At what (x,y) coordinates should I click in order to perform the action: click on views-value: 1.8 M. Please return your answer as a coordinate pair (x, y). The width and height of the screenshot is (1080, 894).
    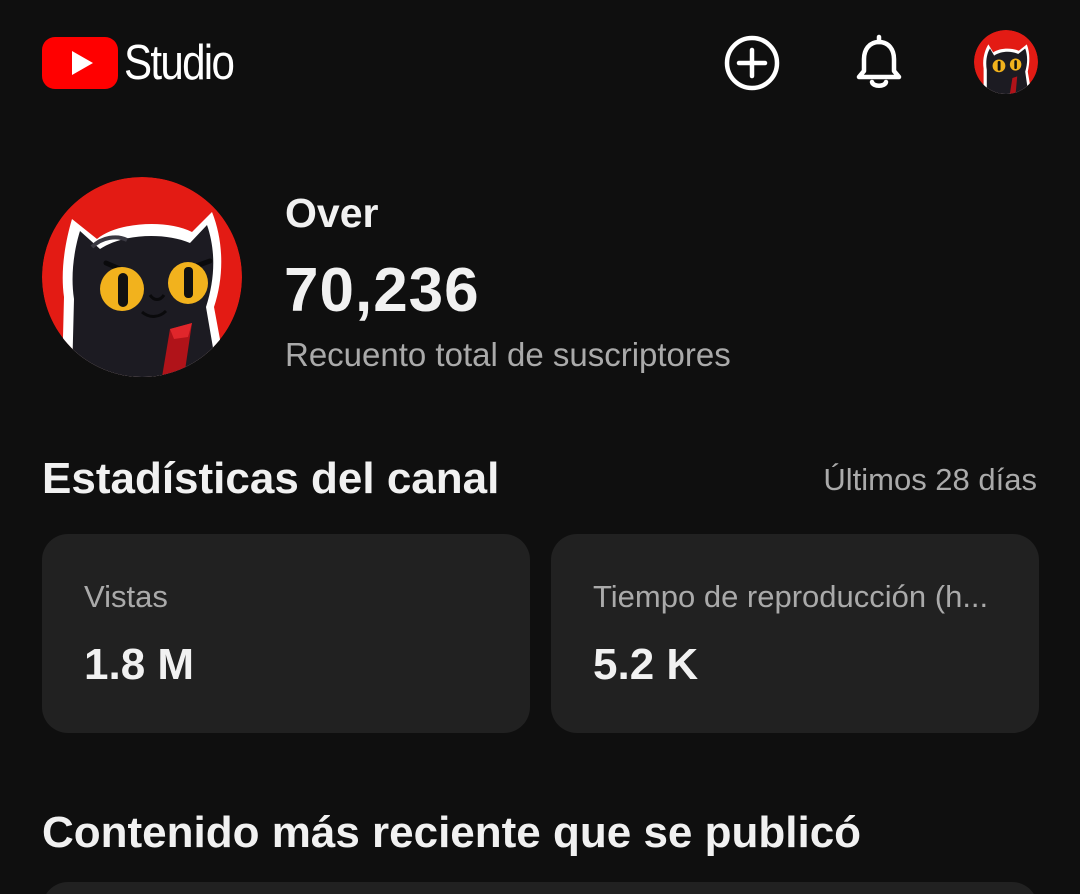
    Looking at the image, I should click on (139, 664).